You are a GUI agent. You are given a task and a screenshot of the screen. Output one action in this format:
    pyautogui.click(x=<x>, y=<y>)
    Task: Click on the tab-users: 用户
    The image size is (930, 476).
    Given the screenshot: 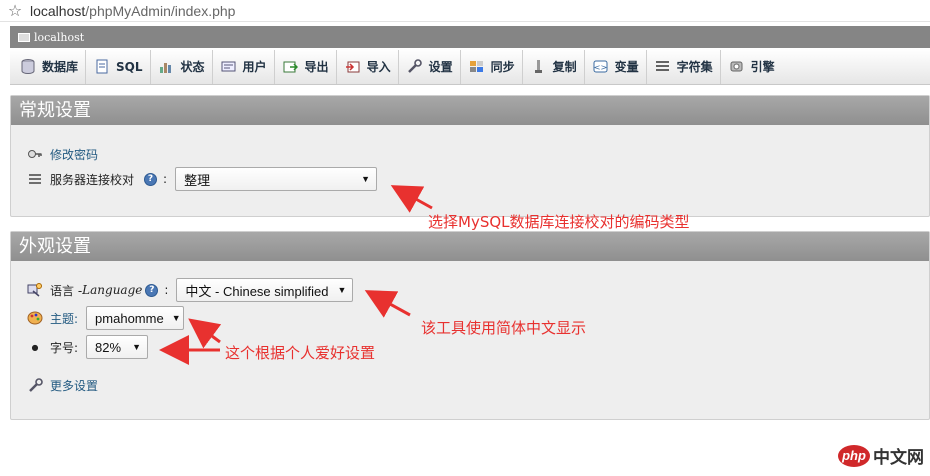 What is the action you would take?
    pyautogui.click(x=244, y=66)
    